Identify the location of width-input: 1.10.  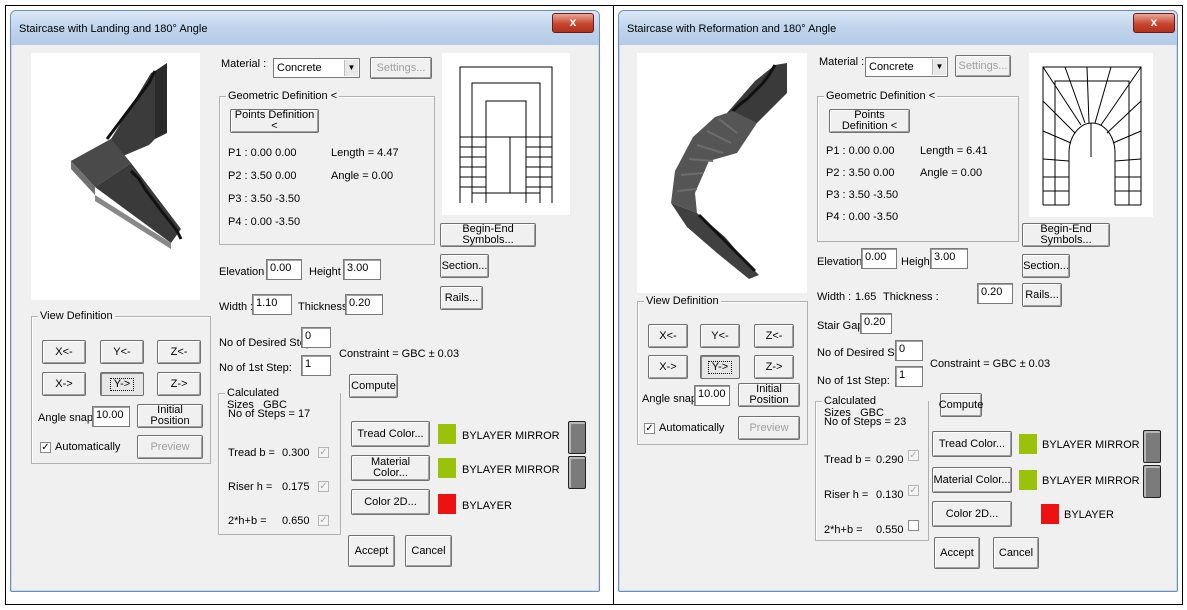
(272, 304).